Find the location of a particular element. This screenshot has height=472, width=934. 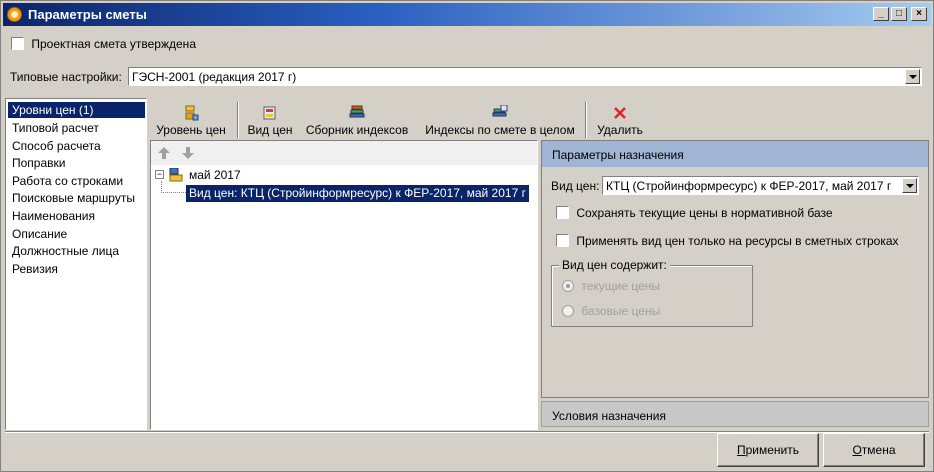

tree-toolbar is located at coordinates (344, 153).